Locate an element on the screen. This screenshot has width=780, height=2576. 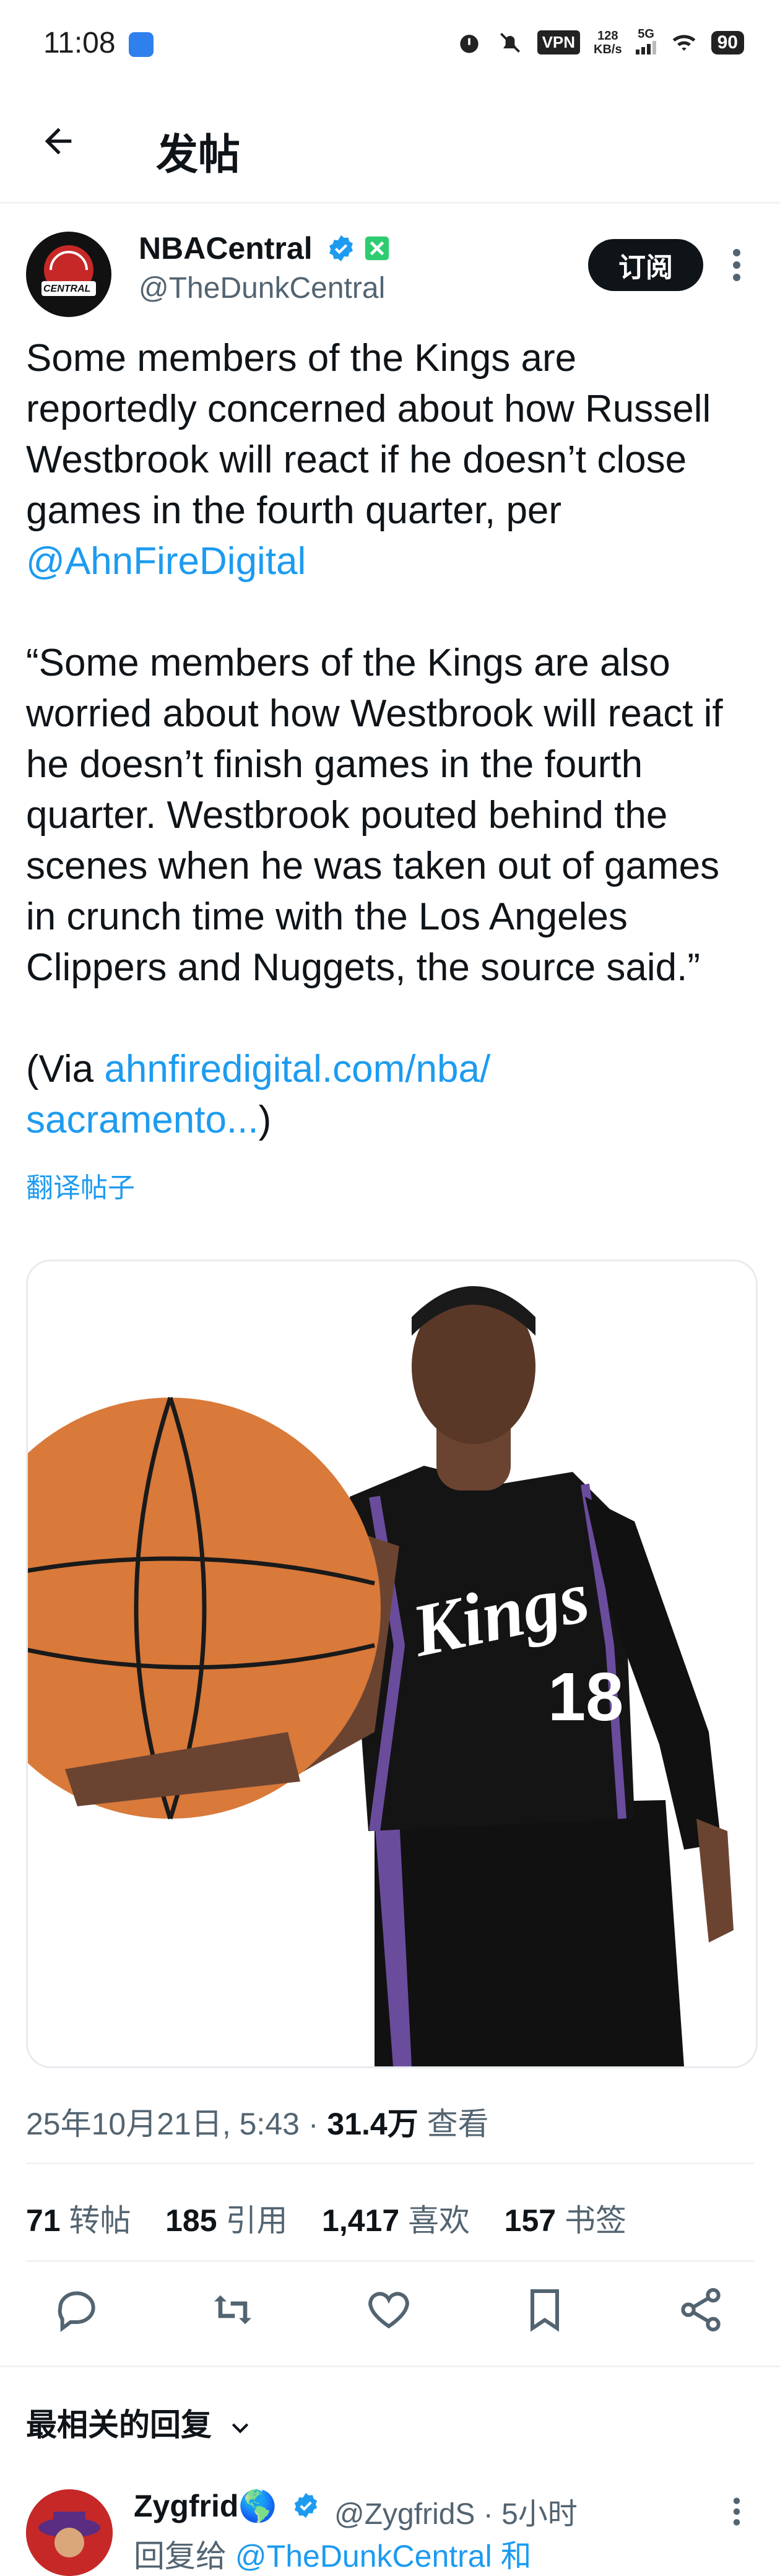
retweets-stat: 71 转帖 is located at coordinates (78, 2220).